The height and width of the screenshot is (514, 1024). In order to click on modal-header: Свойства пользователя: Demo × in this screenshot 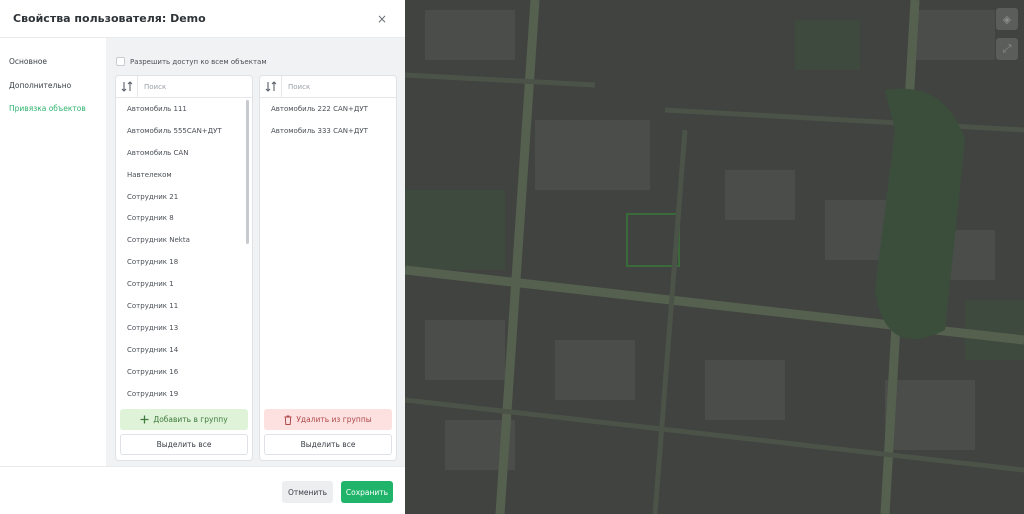, I will do `click(202, 19)`.